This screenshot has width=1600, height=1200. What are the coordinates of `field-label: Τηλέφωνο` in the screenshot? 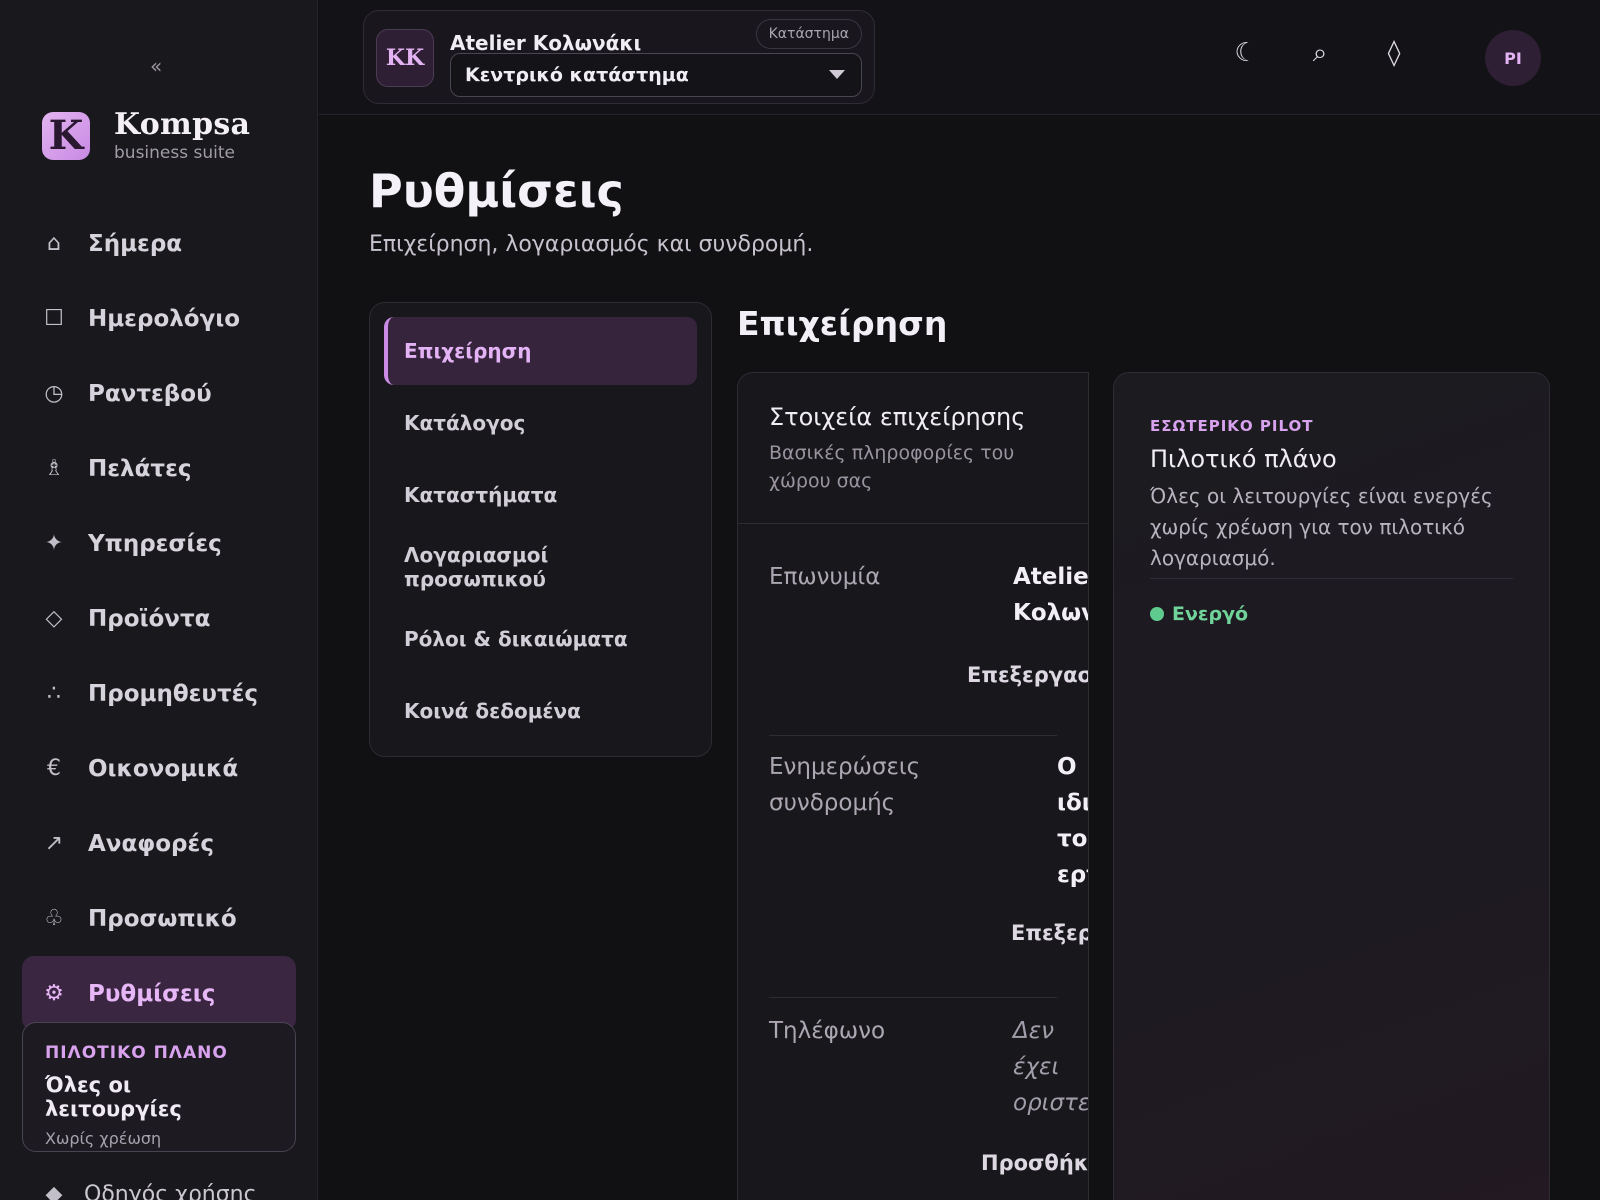 It's located at (827, 1031).